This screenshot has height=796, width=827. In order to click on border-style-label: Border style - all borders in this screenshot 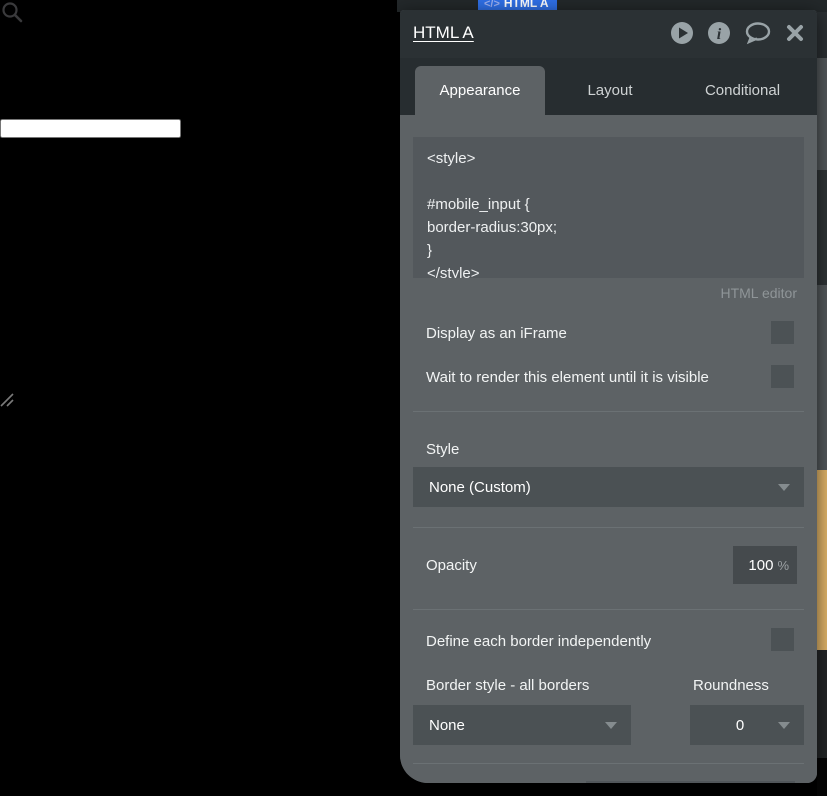, I will do `click(508, 685)`.